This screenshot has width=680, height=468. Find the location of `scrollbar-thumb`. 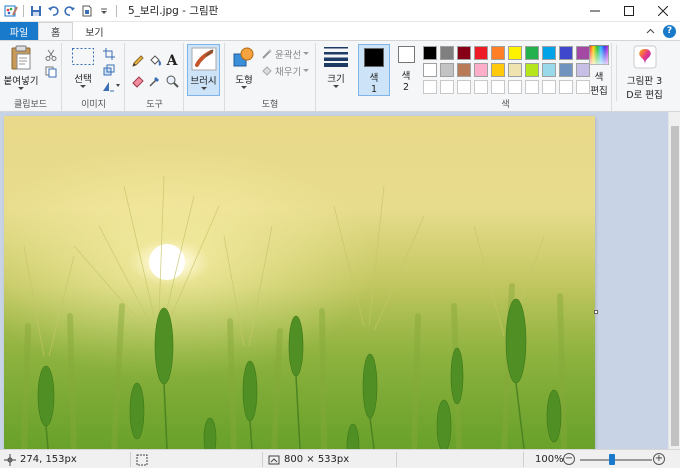

scrollbar-thumb is located at coordinates (675, 286).